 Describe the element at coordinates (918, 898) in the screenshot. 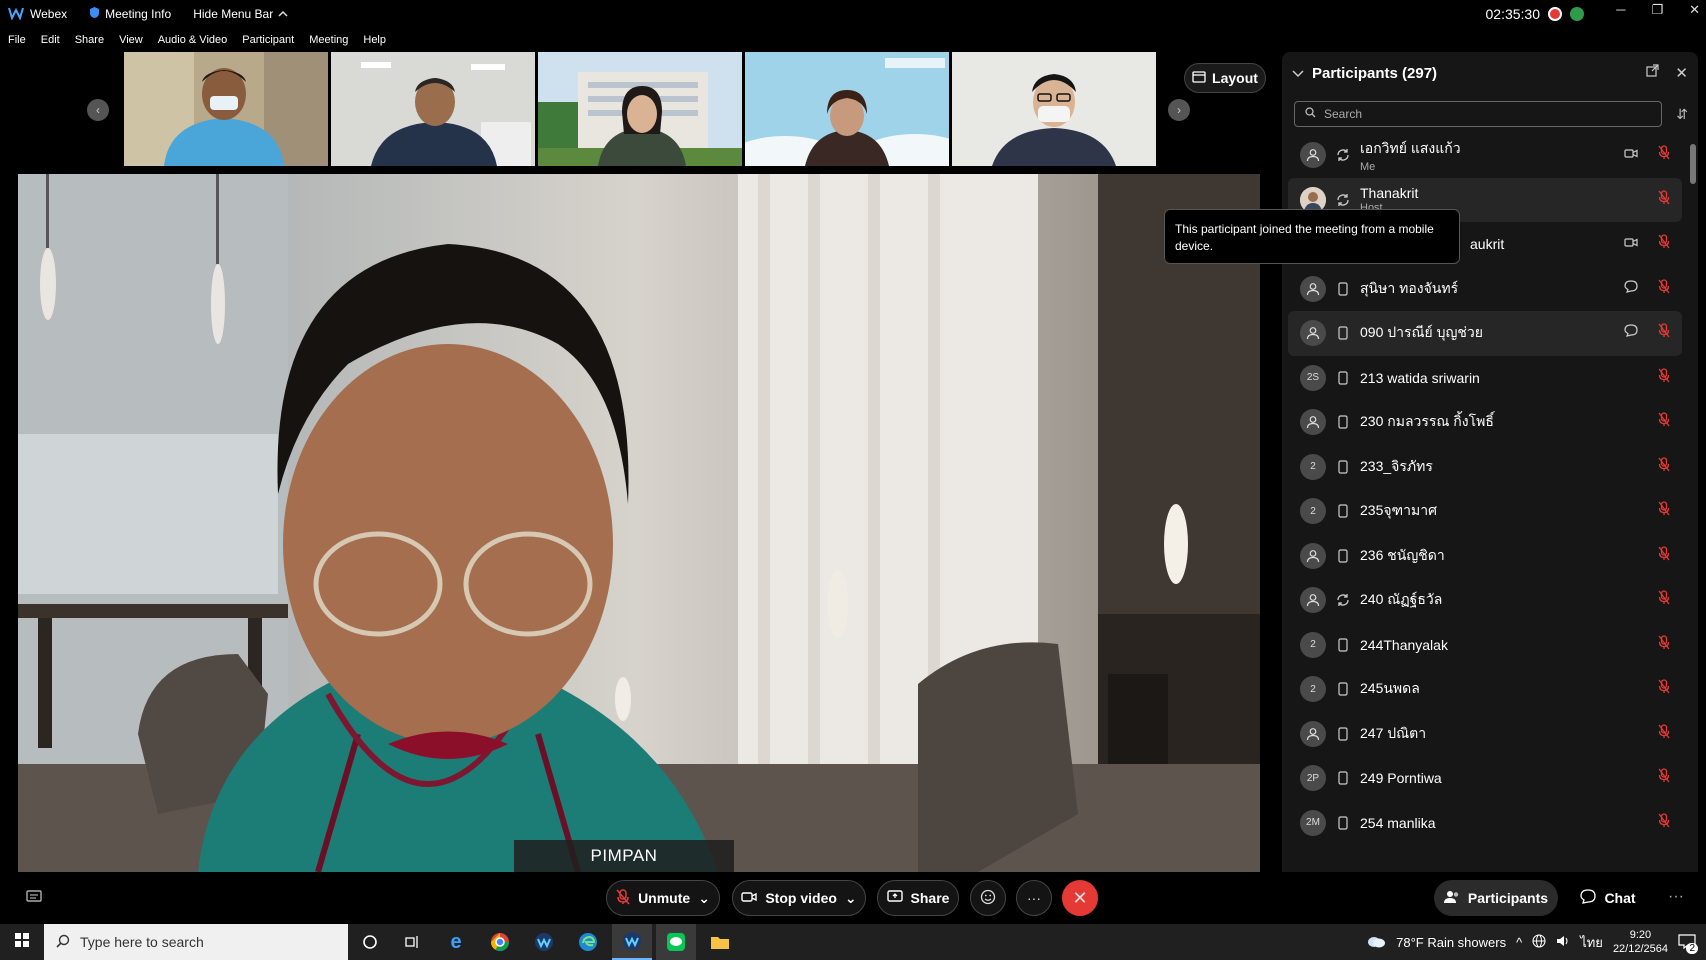

I see `share-button: Share` at that location.